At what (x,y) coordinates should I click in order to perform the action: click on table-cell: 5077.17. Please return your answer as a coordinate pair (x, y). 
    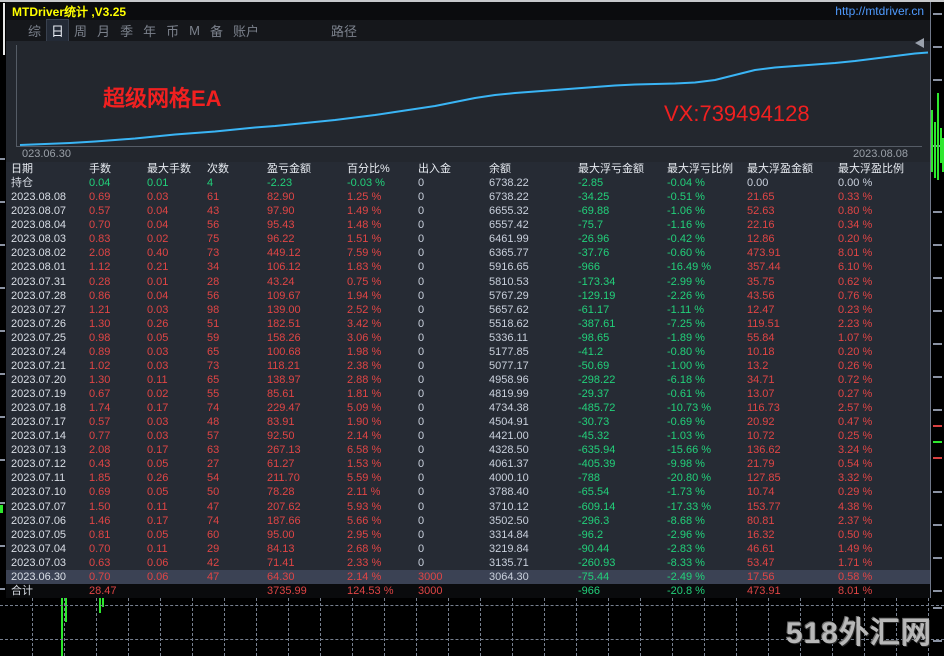
    Looking at the image, I should click on (509, 365).